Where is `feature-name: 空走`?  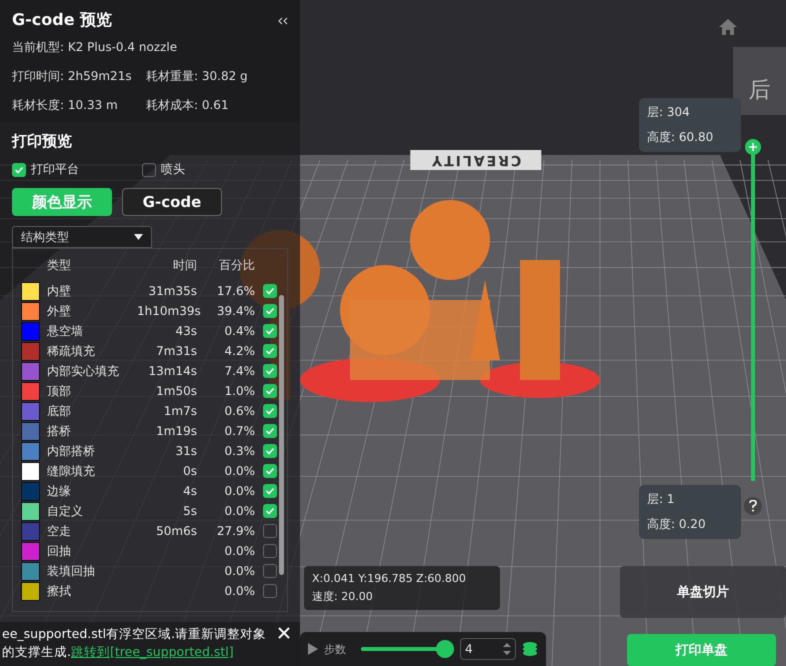
feature-name: 空走 is located at coordinates (59, 531).